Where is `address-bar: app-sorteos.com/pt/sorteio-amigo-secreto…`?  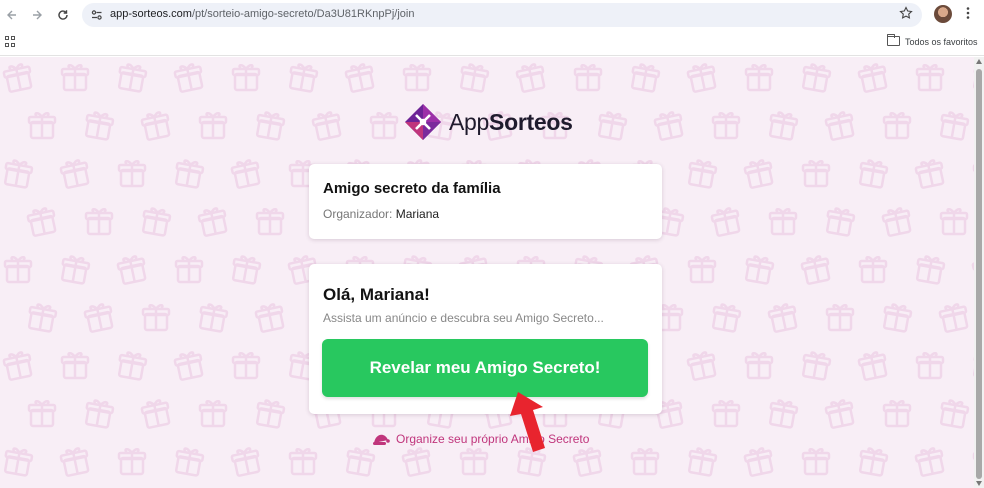 address-bar: app-sorteos.com/pt/sorteio-amigo-secreto… is located at coordinates (502, 15).